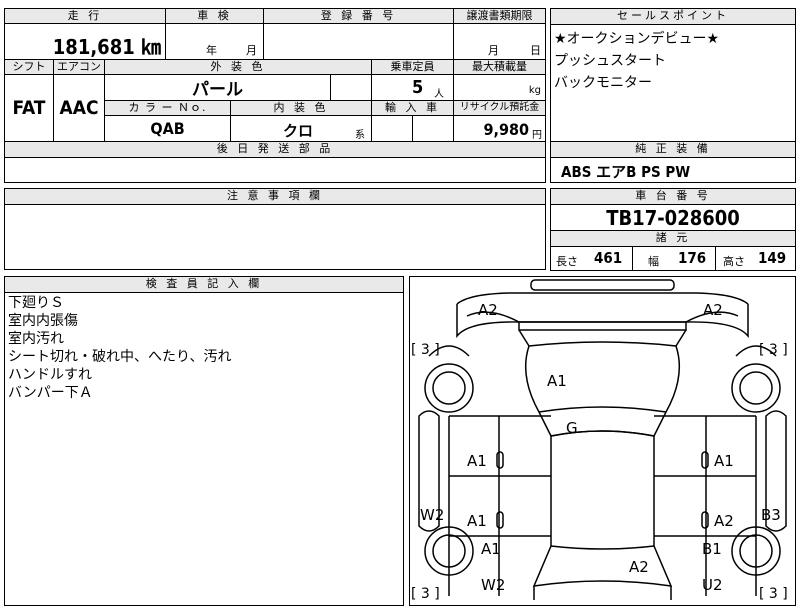 The height and width of the screenshot is (606, 800). I want to click on header-max-load: 最大積載量, so click(499, 67).